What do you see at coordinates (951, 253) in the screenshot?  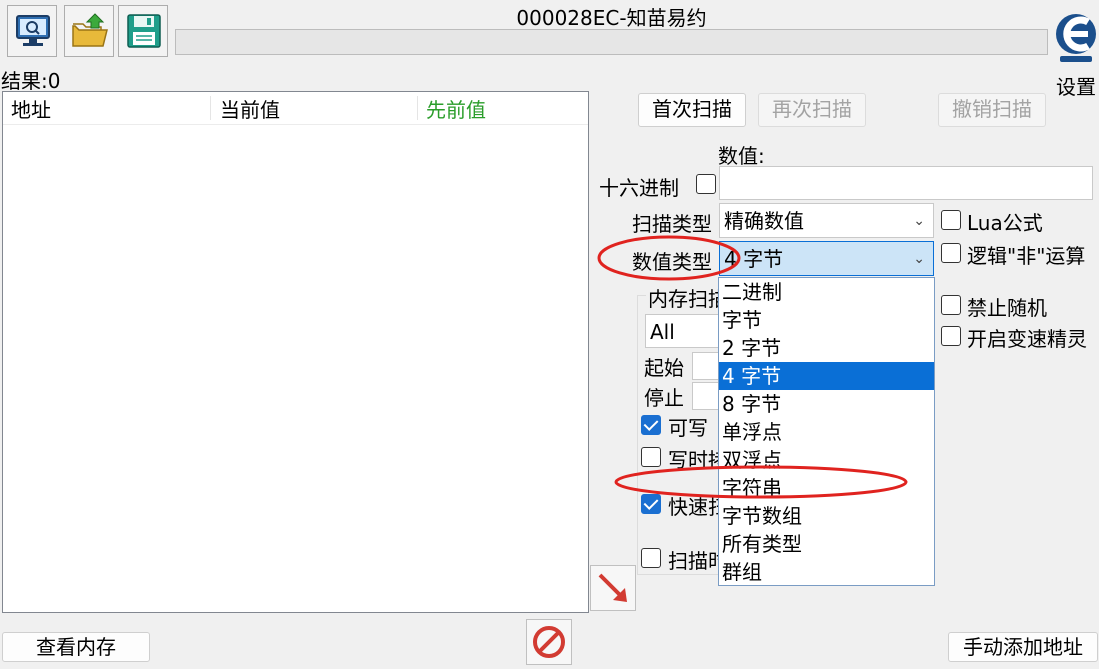 I see `logical-not-checkbox` at bounding box center [951, 253].